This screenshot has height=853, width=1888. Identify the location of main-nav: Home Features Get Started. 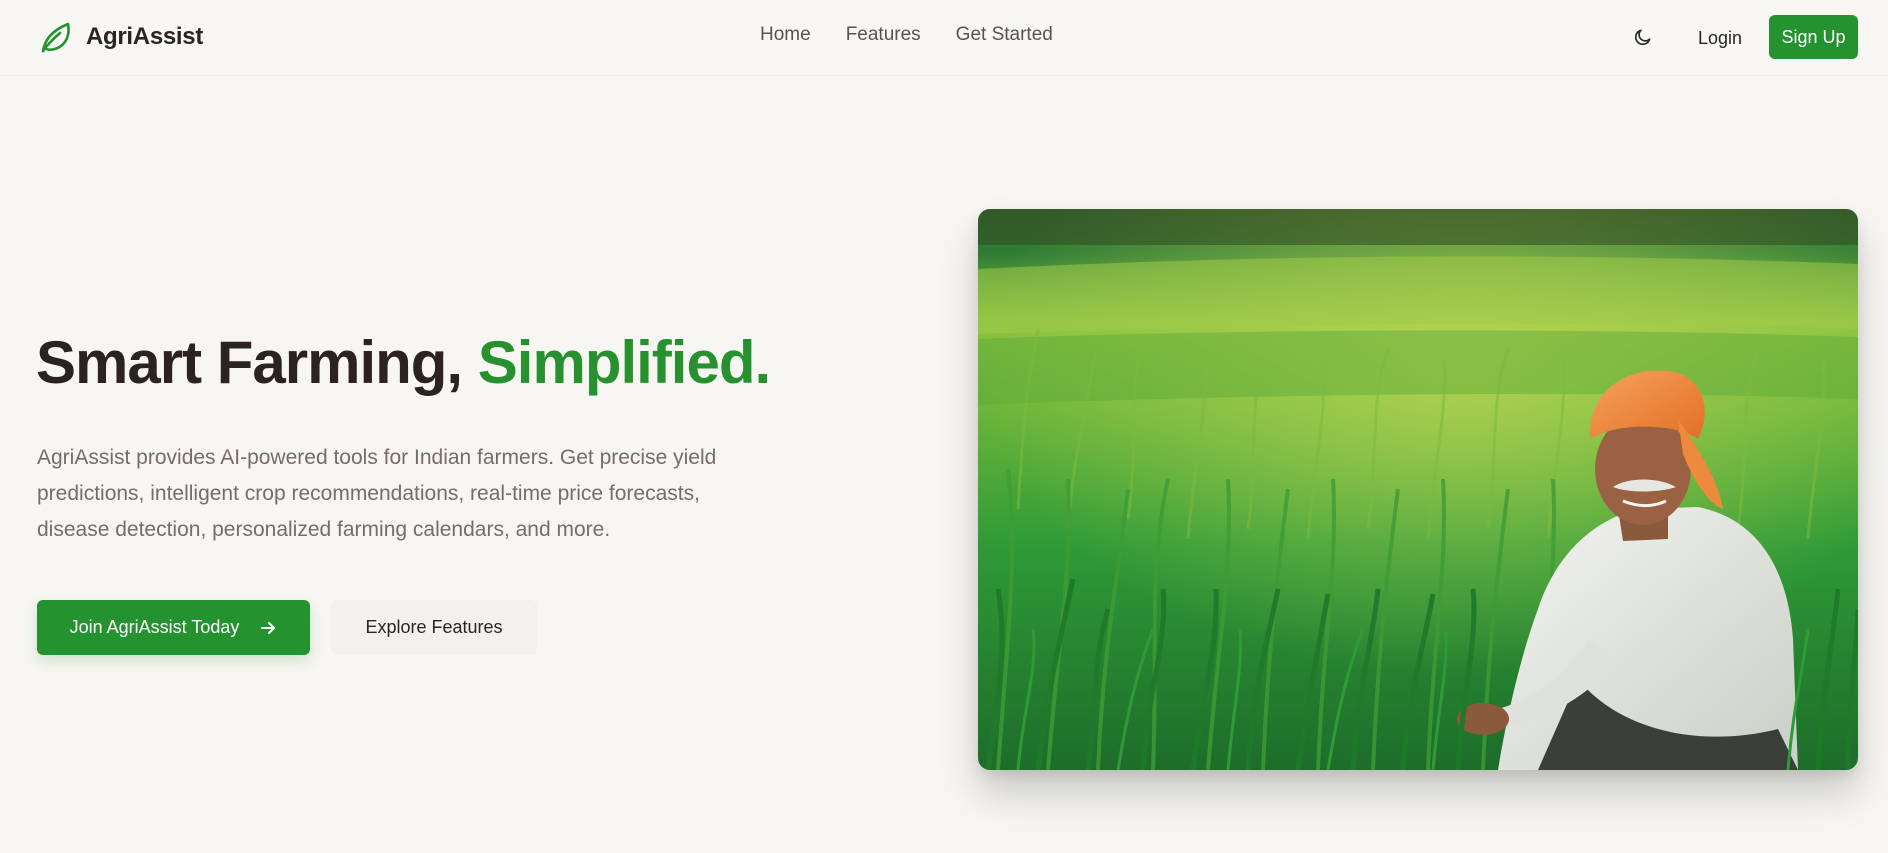
(906, 35).